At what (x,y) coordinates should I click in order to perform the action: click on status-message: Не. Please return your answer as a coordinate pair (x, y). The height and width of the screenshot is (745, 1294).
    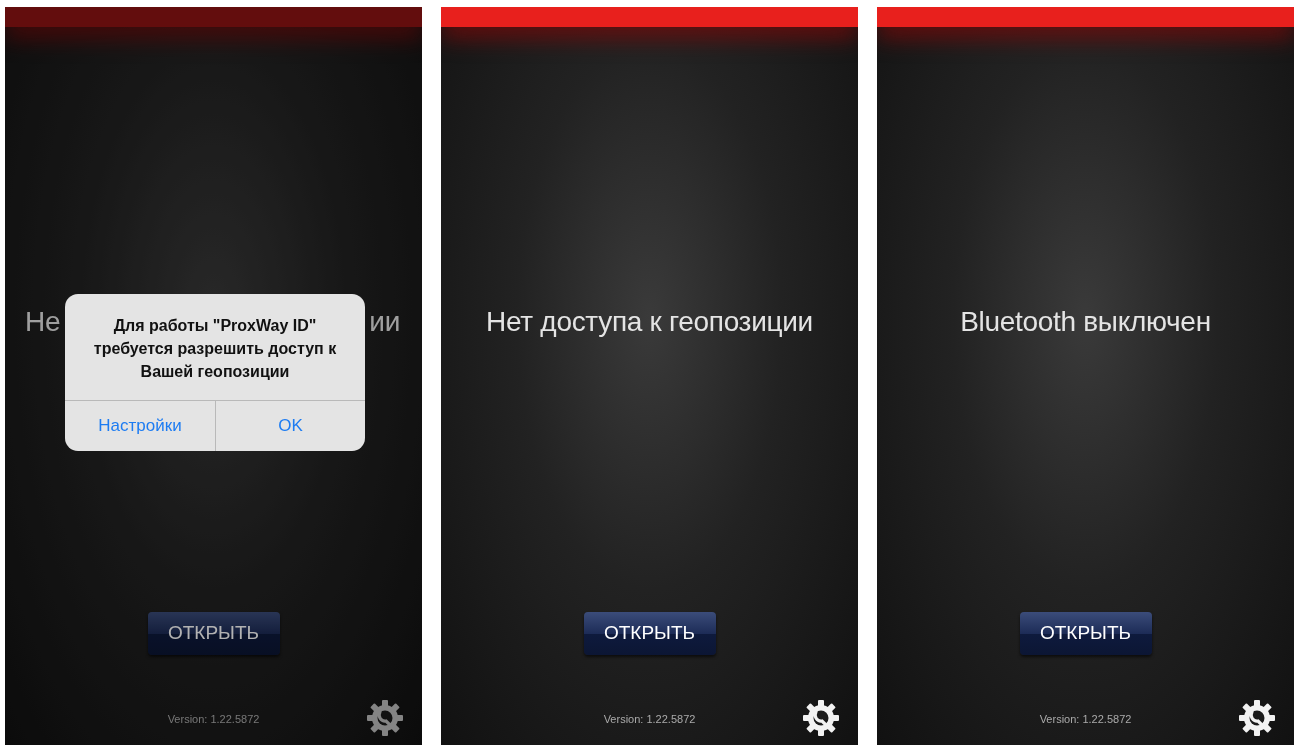
    Looking at the image, I should click on (43, 322).